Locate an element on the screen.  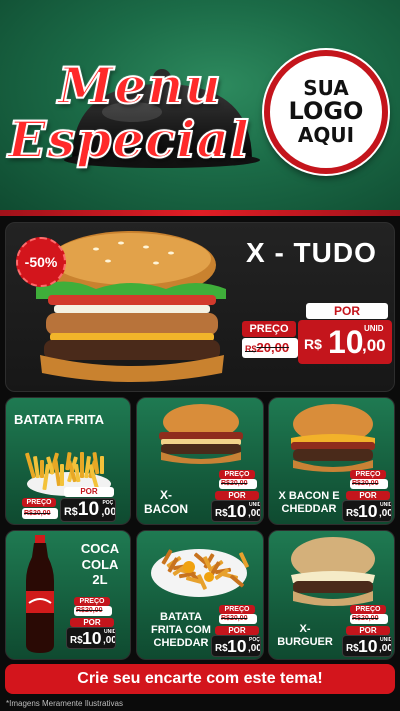
logo-text-1: SUA is located at coordinates (326, 88).